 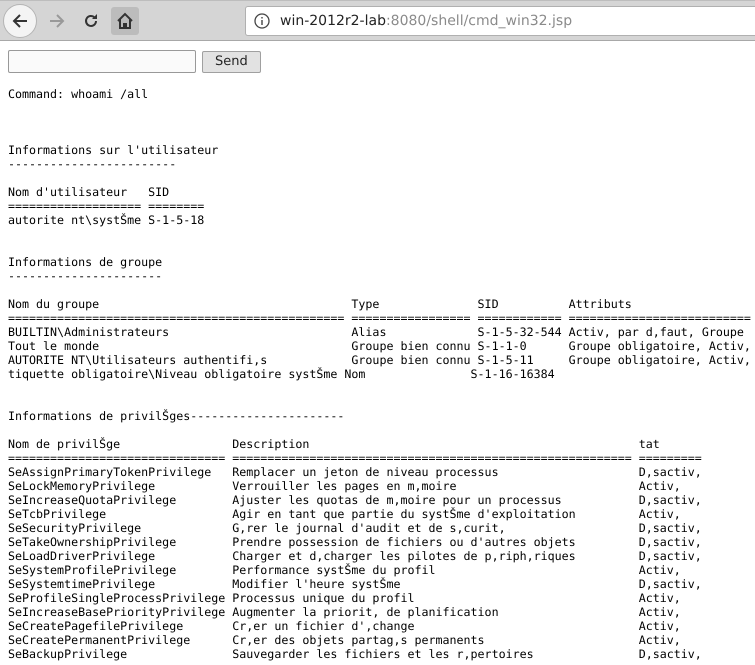 What do you see at coordinates (231, 61) in the screenshot?
I see `send-button: Send` at bounding box center [231, 61].